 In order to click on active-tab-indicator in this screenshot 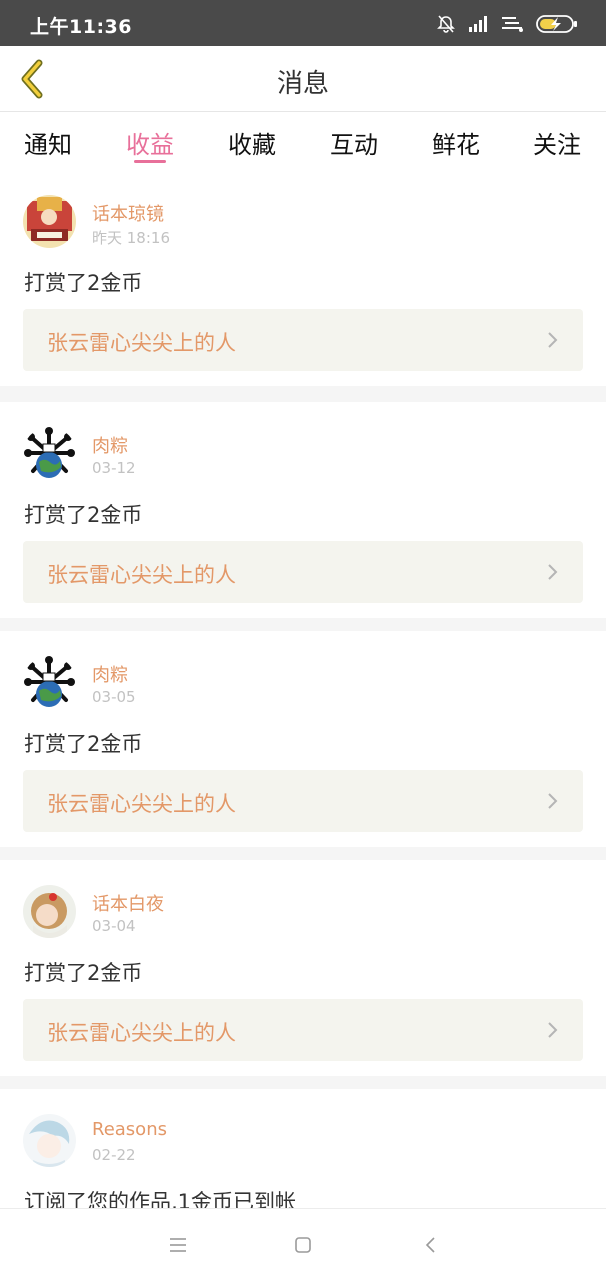, I will do `click(150, 161)`.